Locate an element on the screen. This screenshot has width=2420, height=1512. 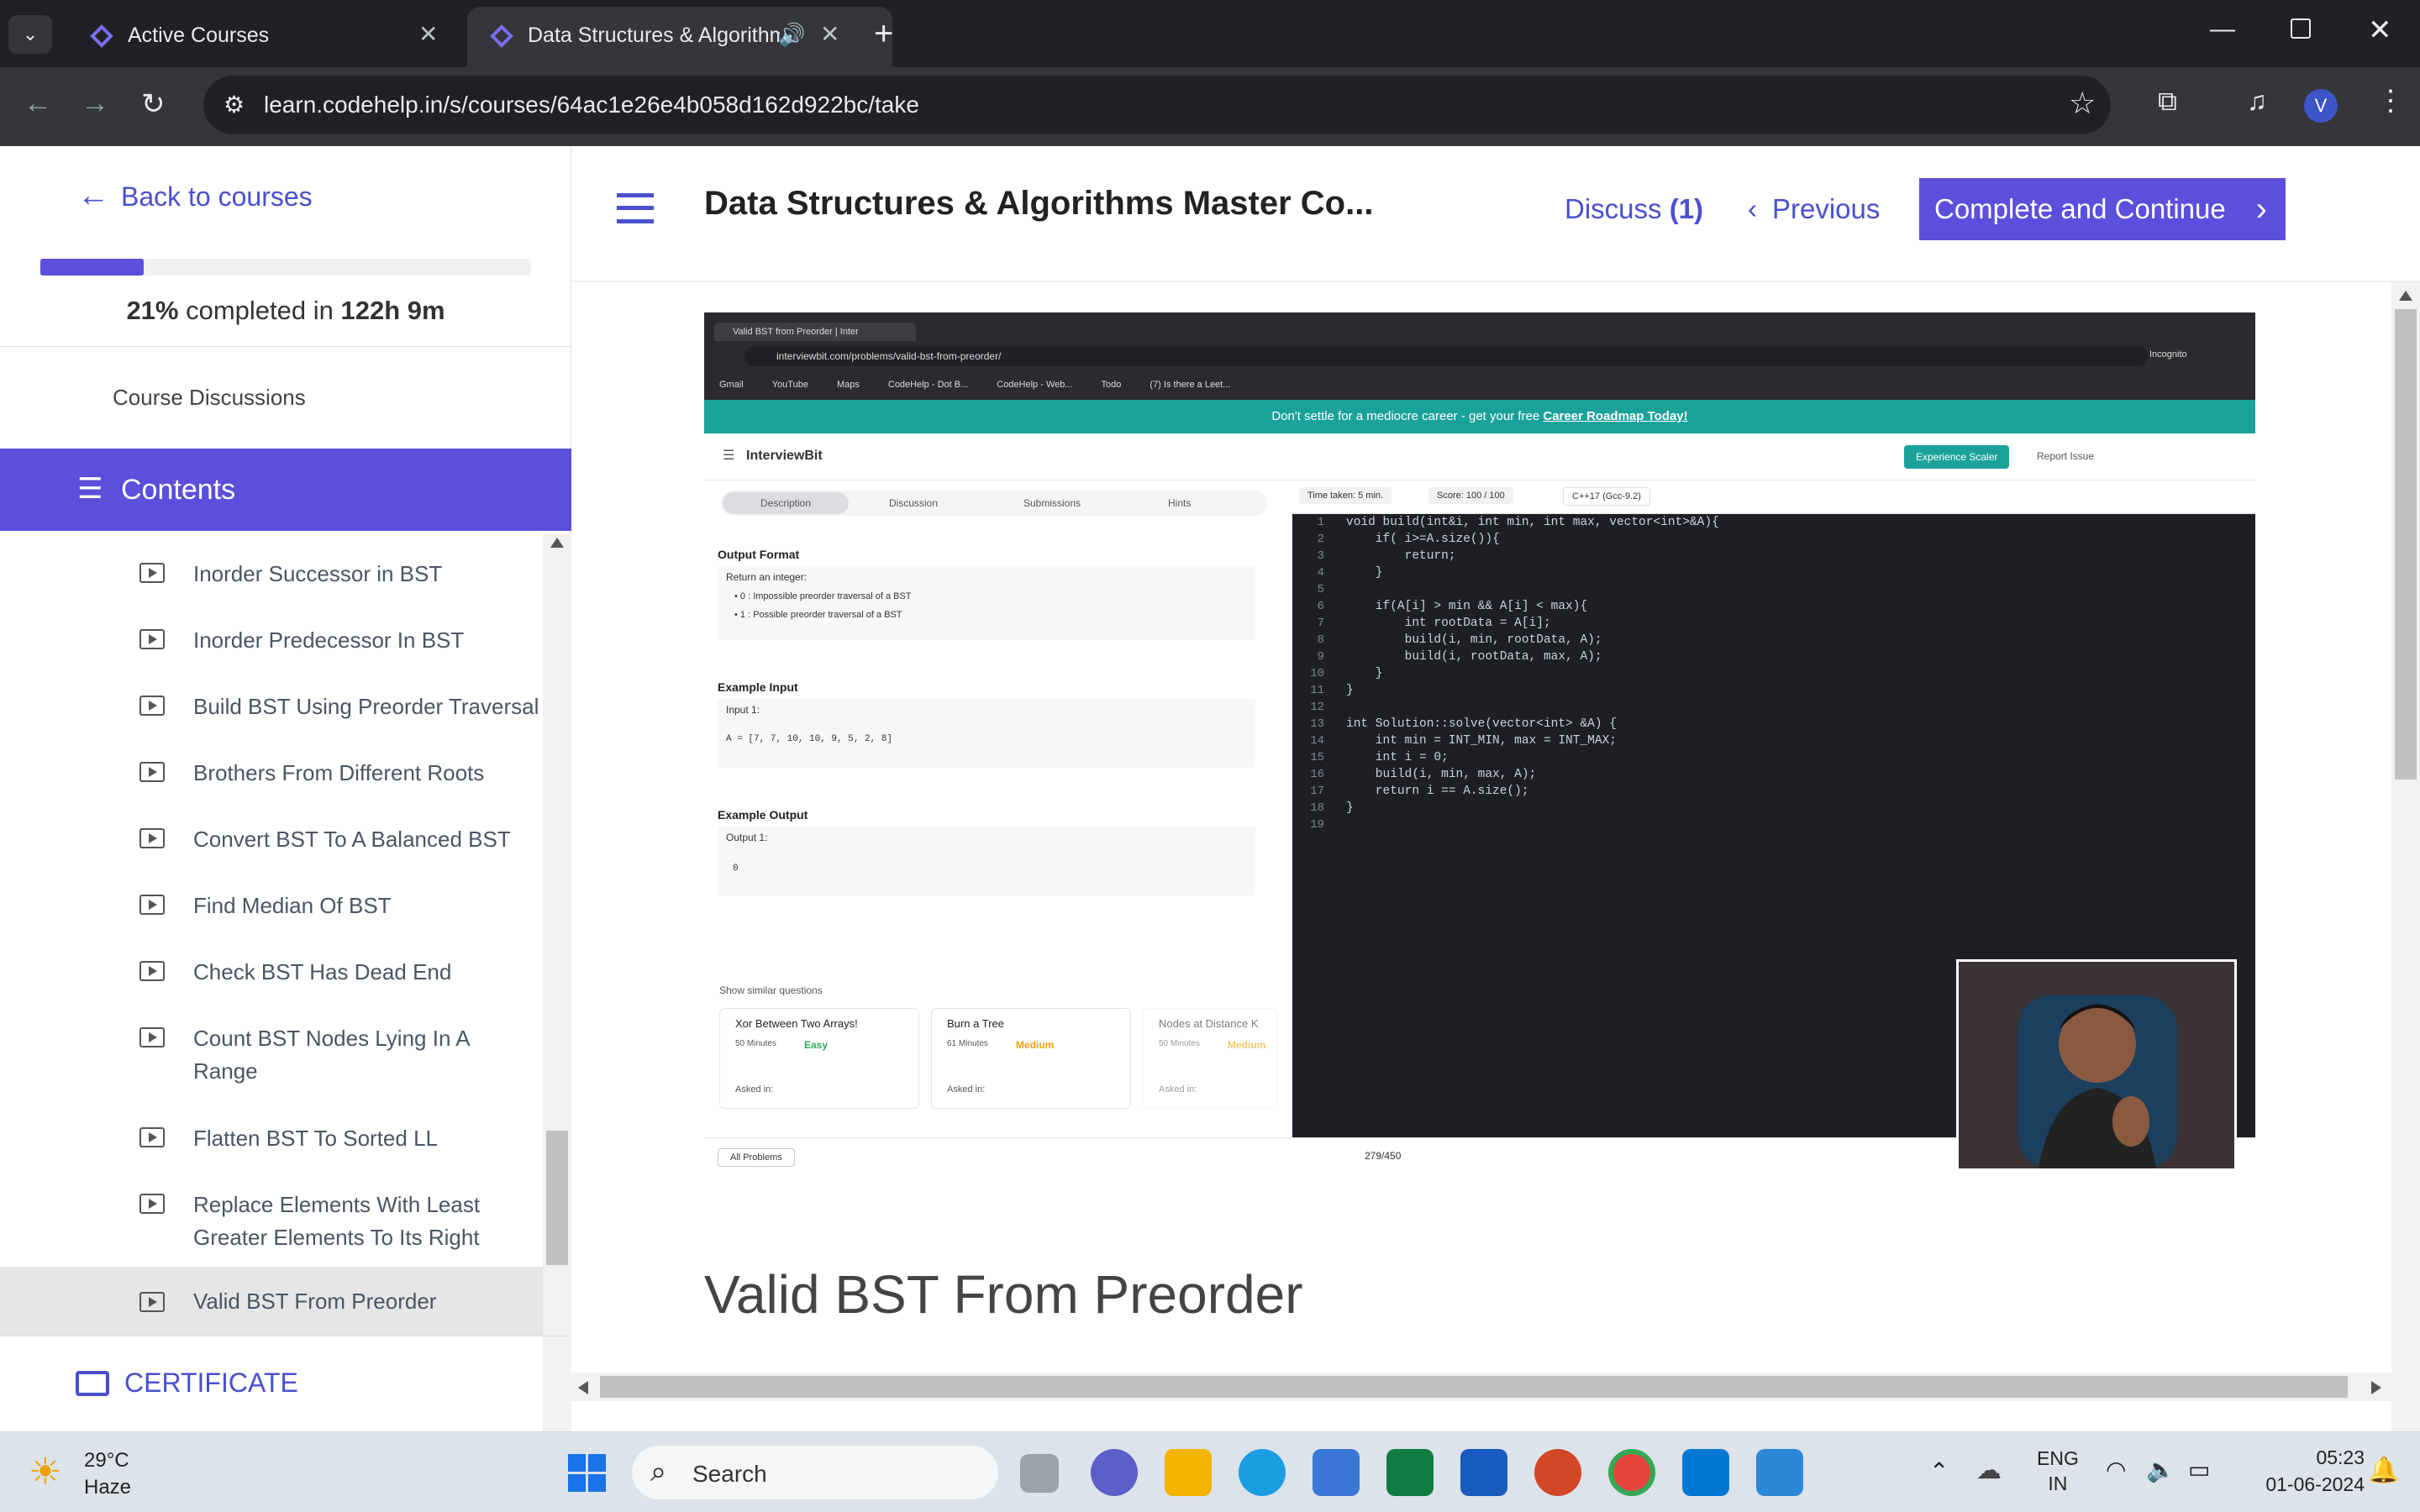
close-window-button: ✕ is located at coordinates (2380, 30).